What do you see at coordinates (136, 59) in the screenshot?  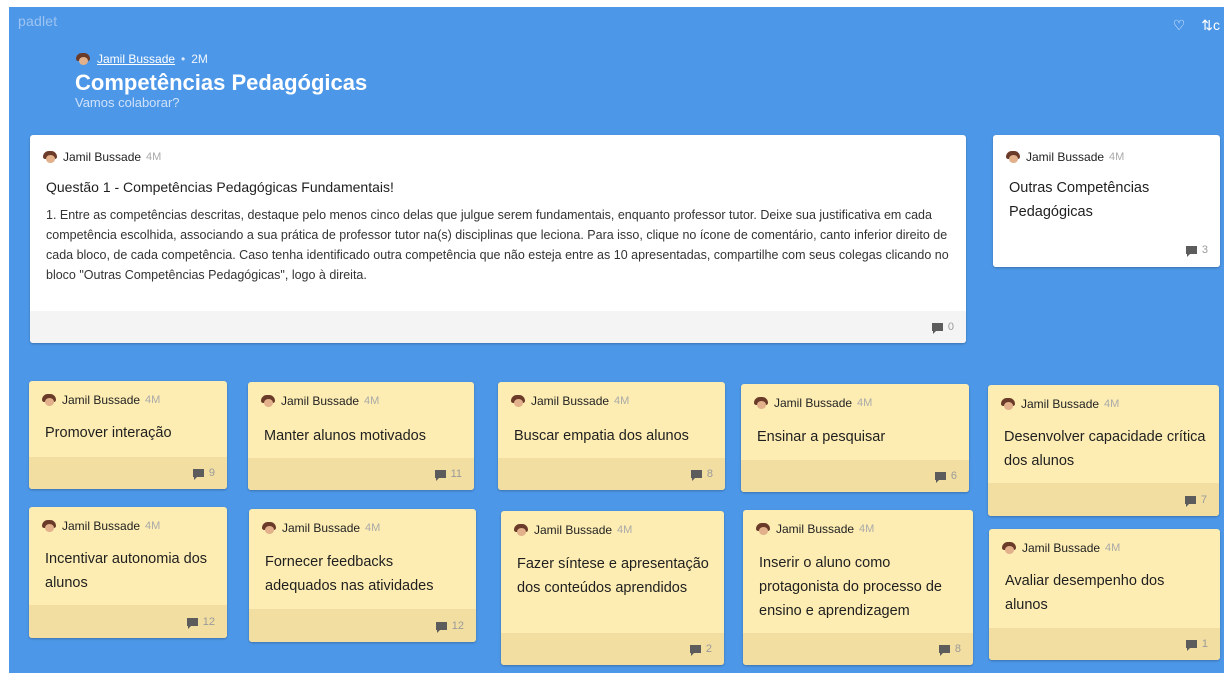 I see `author-link: Jamil Bussade` at bounding box center [136, 59].